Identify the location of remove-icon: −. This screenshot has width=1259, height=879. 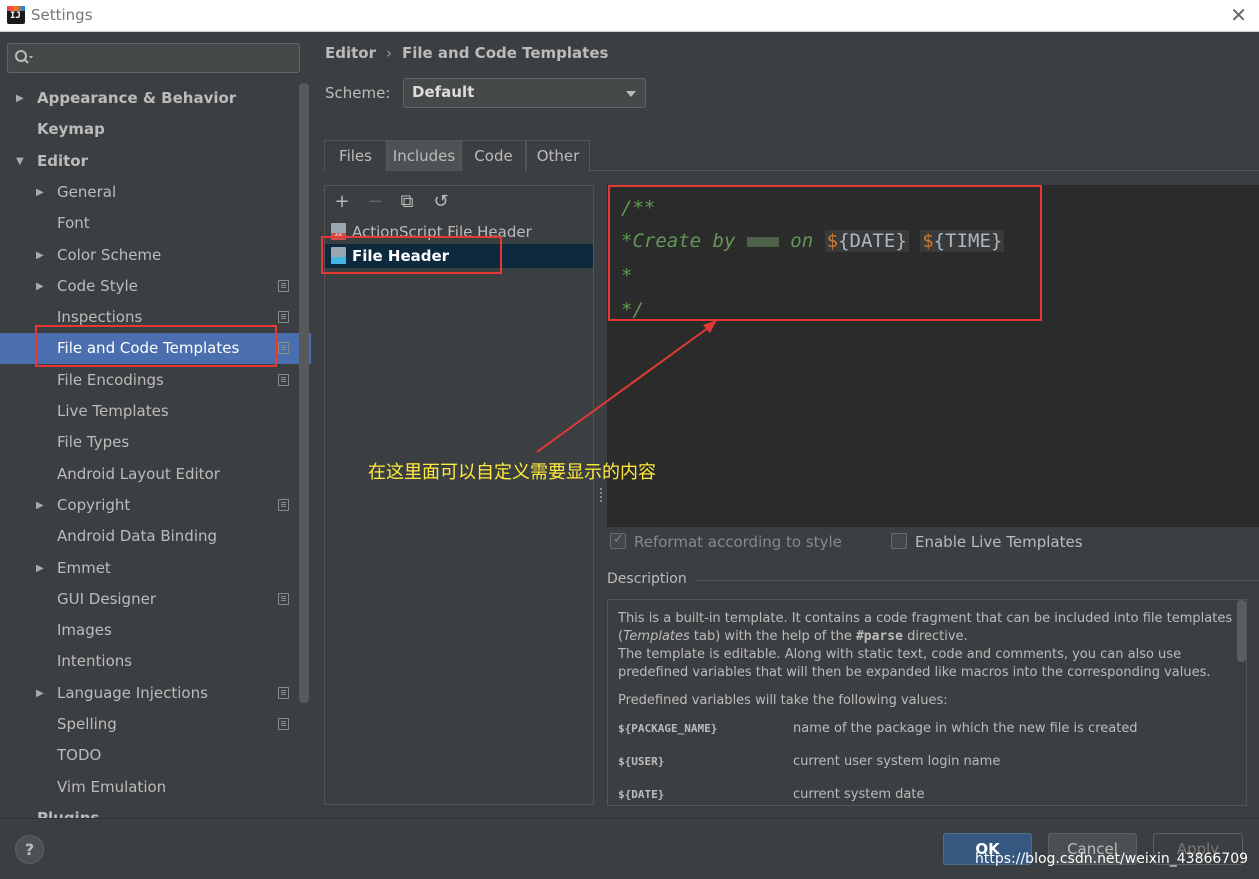
(375, 202).